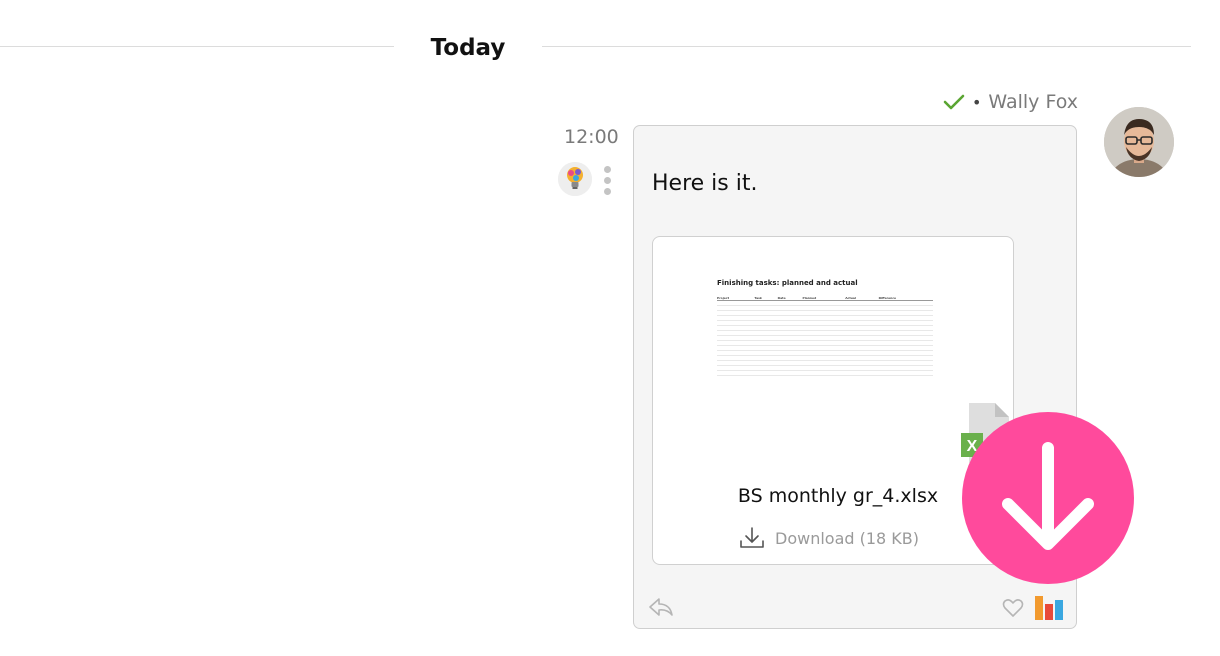 The width and height of the screenshot is (1220, 656). Describe the element at coordinates (197, 46) in the screenshot. I see `divider-line-left` at that location.